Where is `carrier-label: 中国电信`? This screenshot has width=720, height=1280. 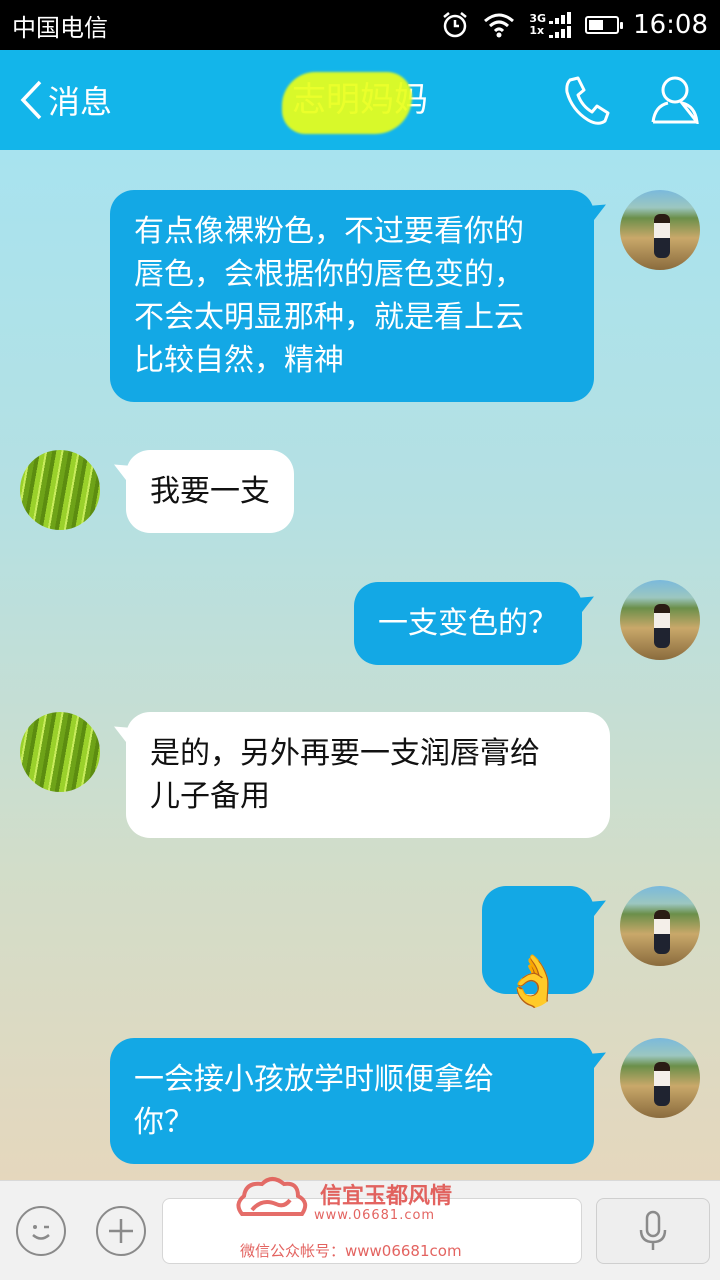
carrier-label: 中国电信 is located at coordinates (60, 27).